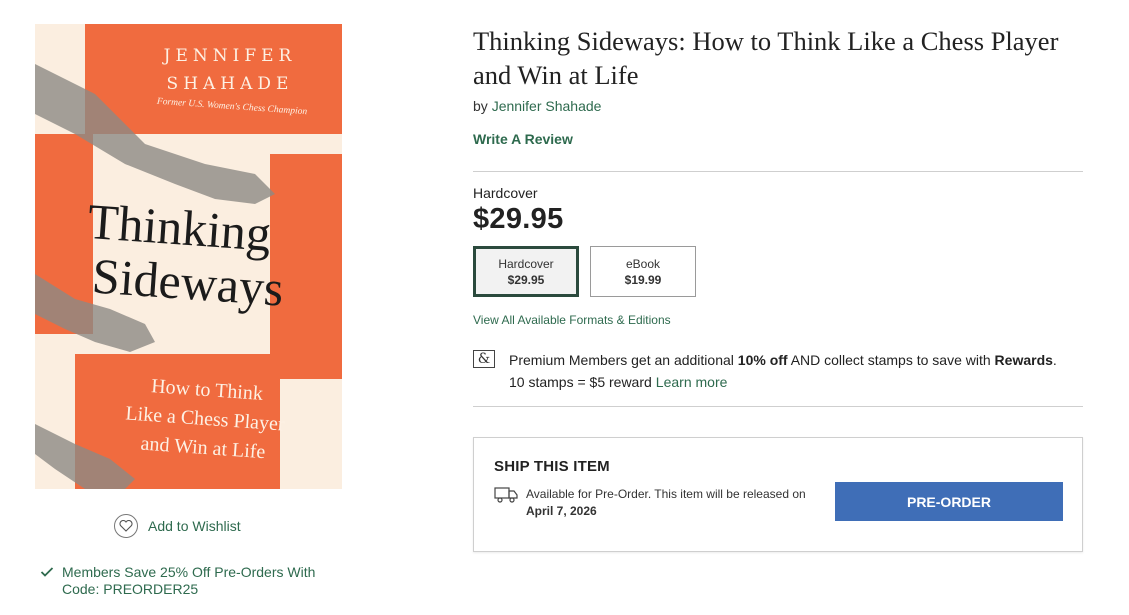  Describe the element at coordinates (210, 256) in the screenshot. I see `cover-title: Thinking Sideways` at that location.